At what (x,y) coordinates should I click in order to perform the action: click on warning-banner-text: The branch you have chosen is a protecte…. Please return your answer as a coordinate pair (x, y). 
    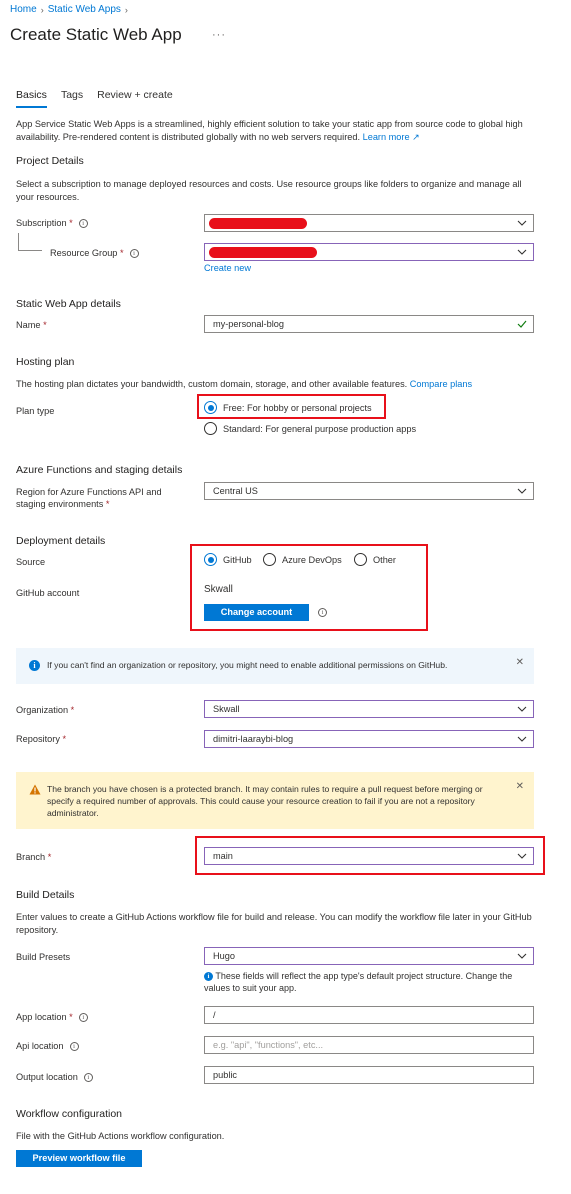
    Looking at the image, I should click on (265, 801).